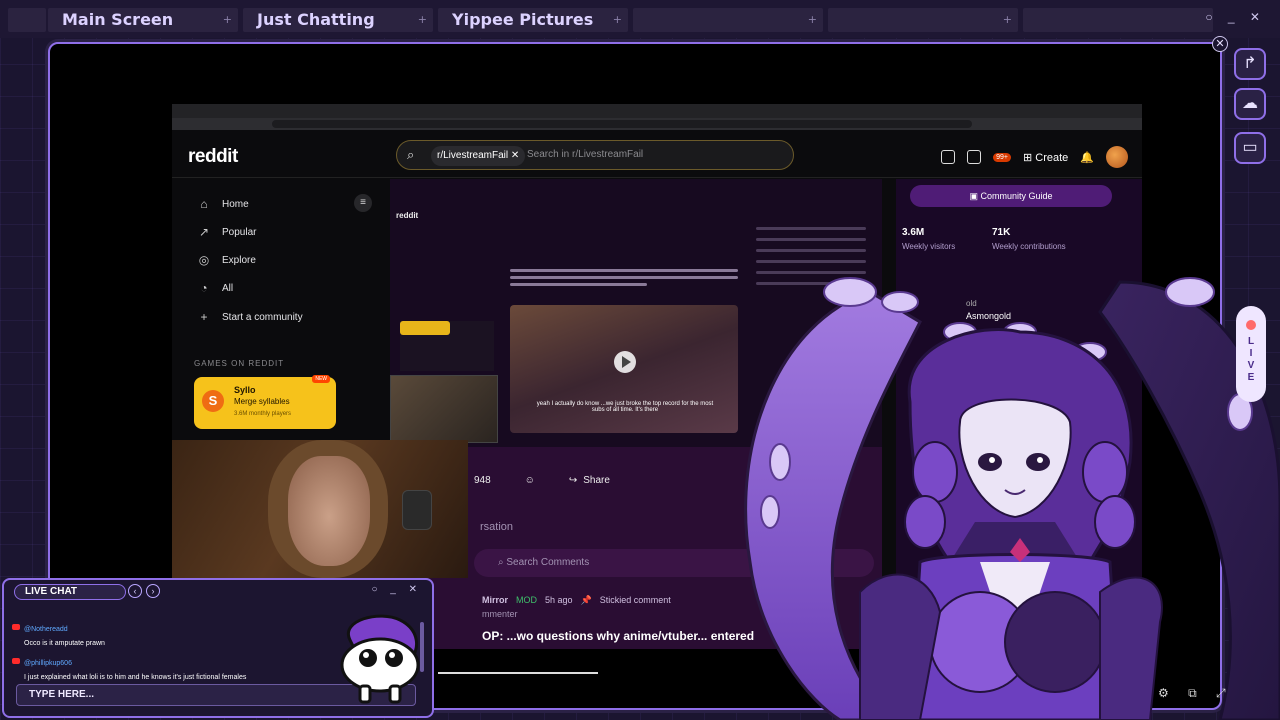 The width and height of the screenshot is (1280, 720). I want to click on video-progress-bar, so click(518, 673).